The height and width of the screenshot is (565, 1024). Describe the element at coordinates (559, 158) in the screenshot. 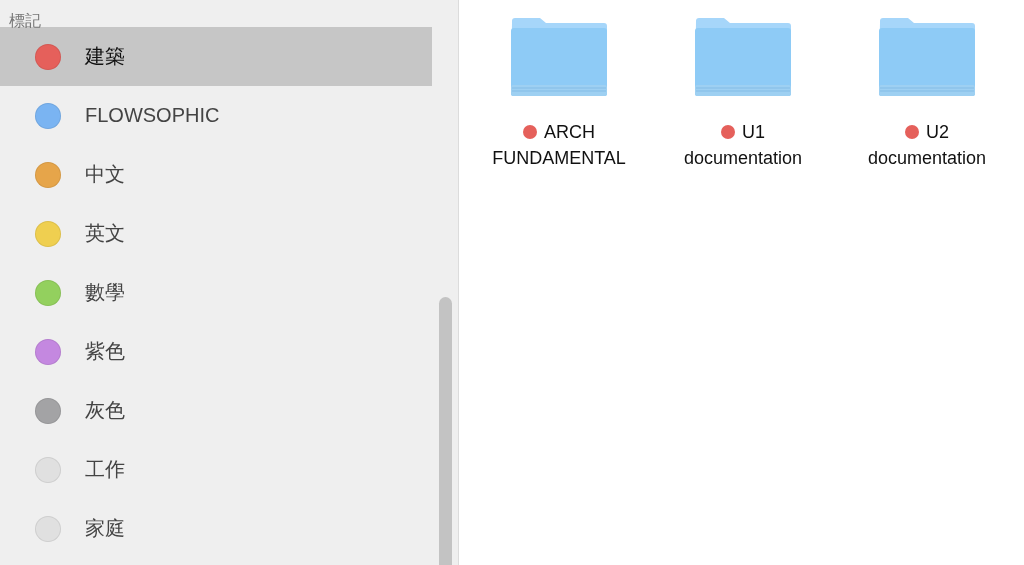

I see `folder-name: FUNDAMENTAL` at that location.